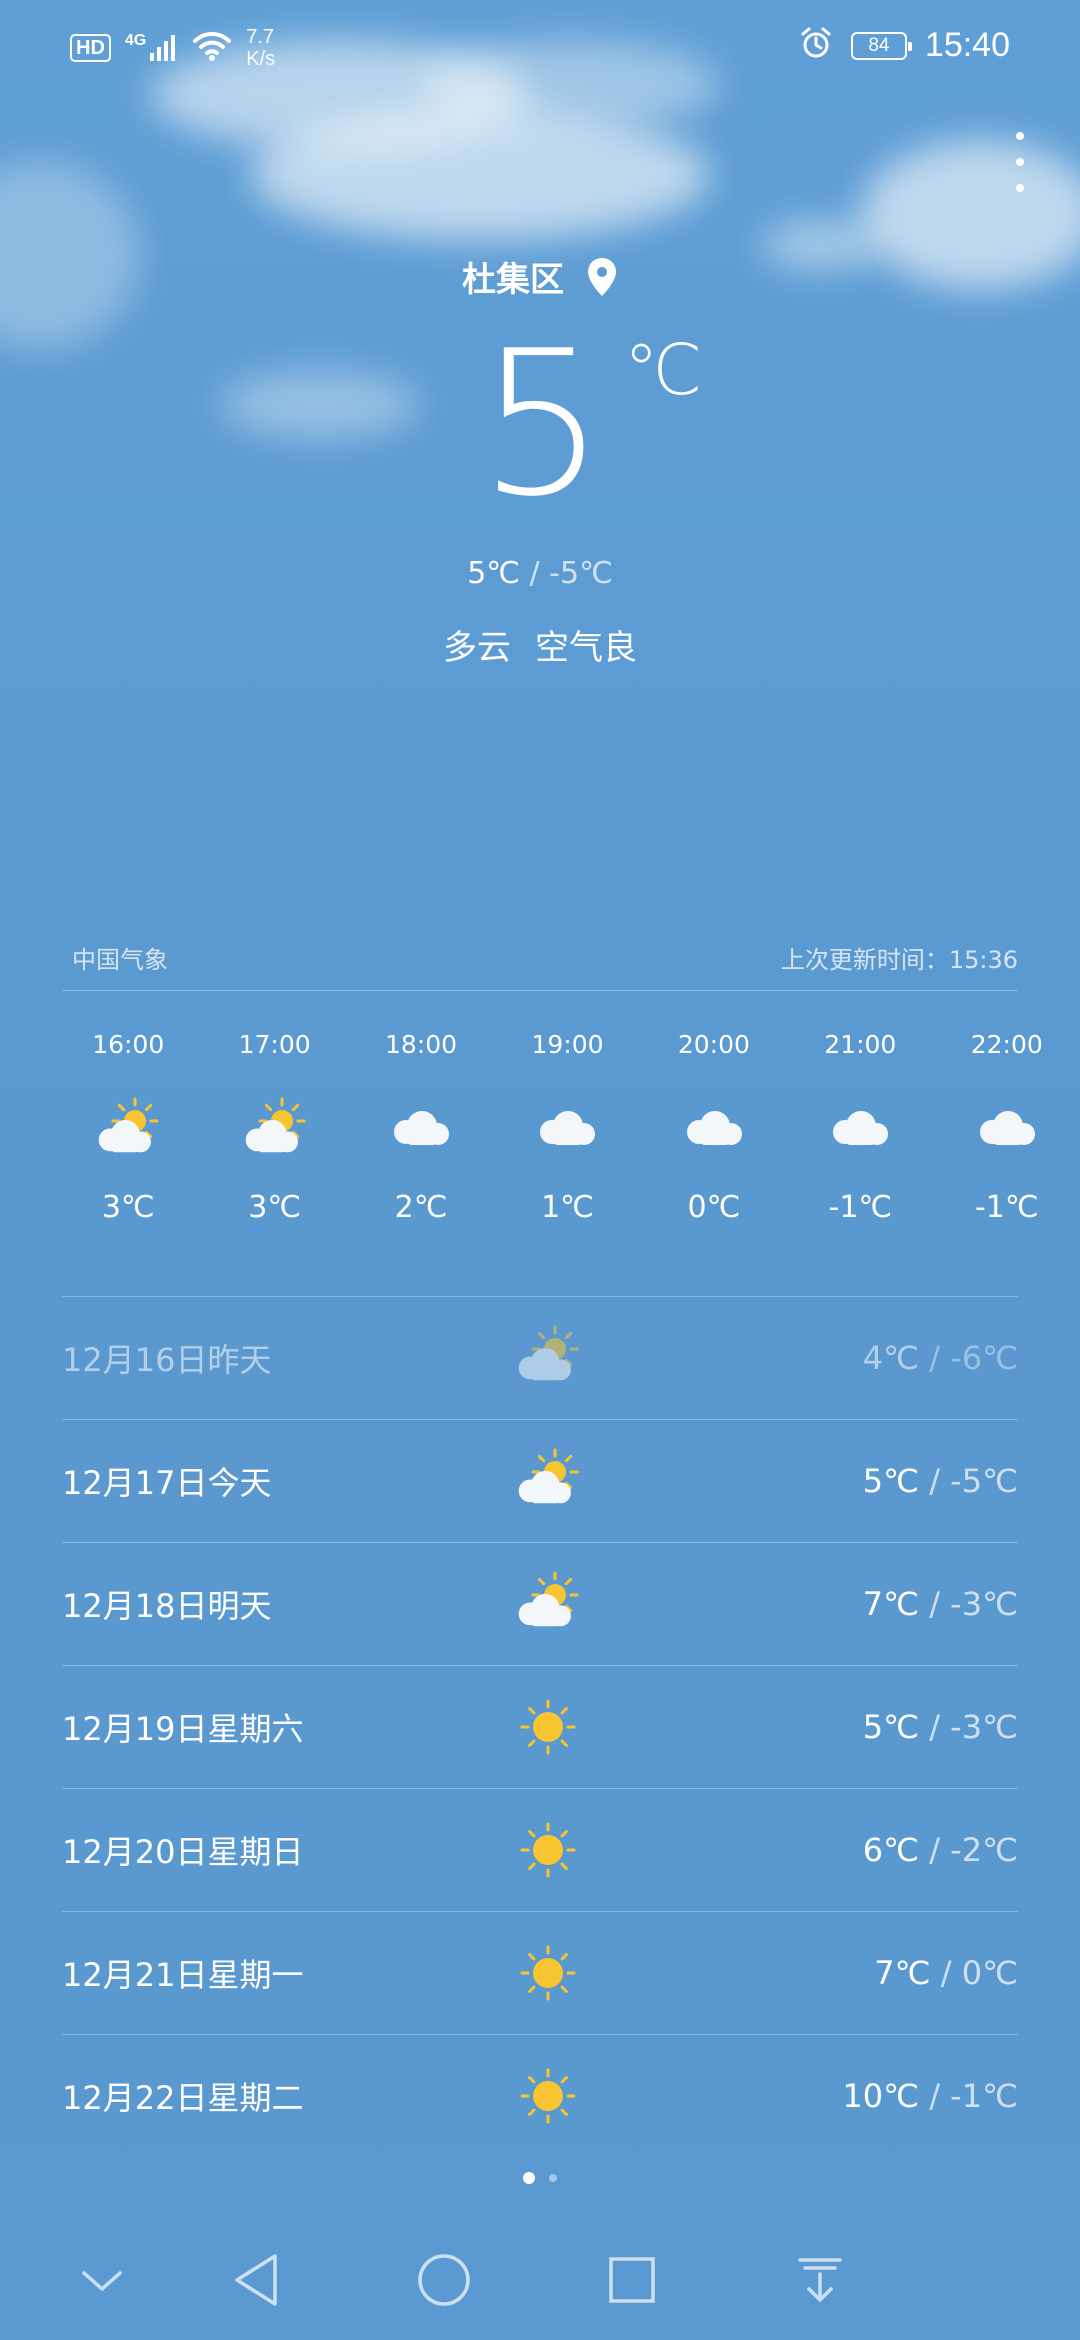  What do you see at coordinates (860, 1044) in the screenshot?
I see `hour-time: 21:00` at bounding box center [860, 1044].